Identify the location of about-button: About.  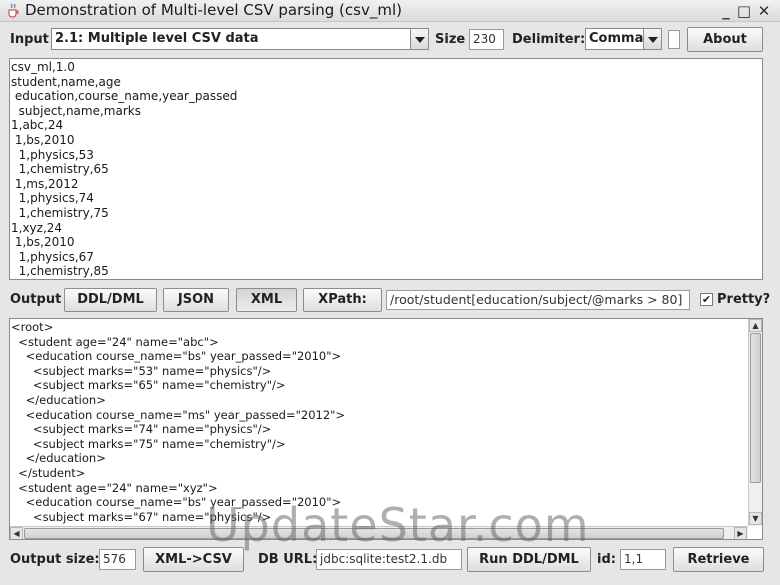
(725, 39).